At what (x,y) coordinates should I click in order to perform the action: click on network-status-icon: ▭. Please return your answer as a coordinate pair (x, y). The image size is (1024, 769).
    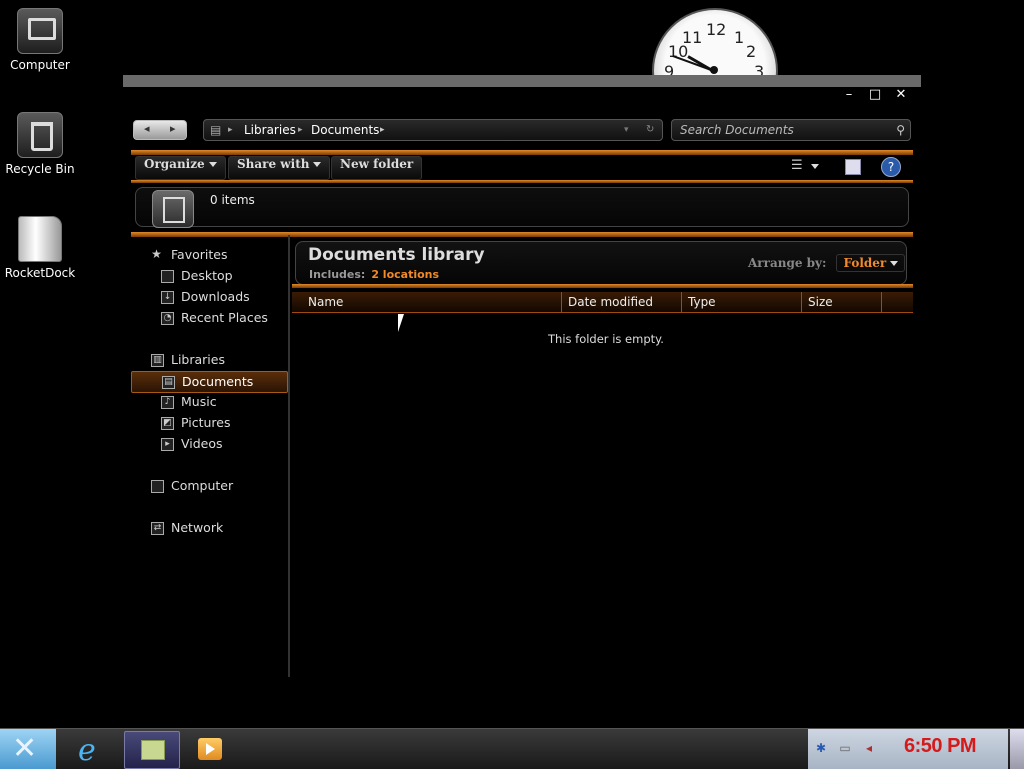
    Looking at the image, I should click on (845, 748).